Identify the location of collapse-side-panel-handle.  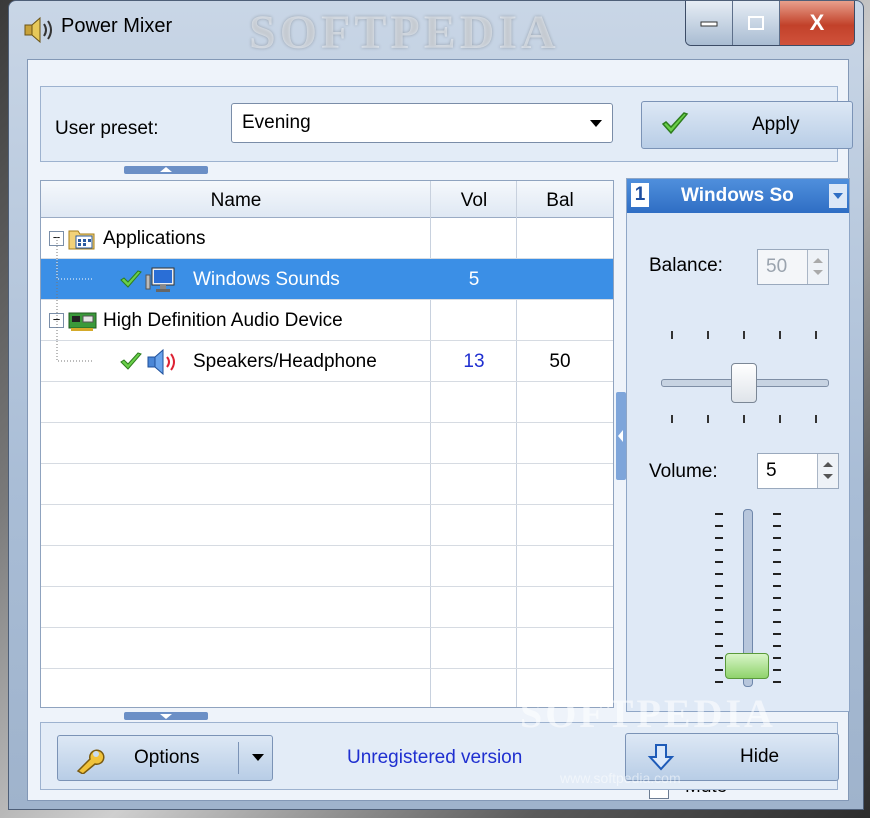
(621, 436).